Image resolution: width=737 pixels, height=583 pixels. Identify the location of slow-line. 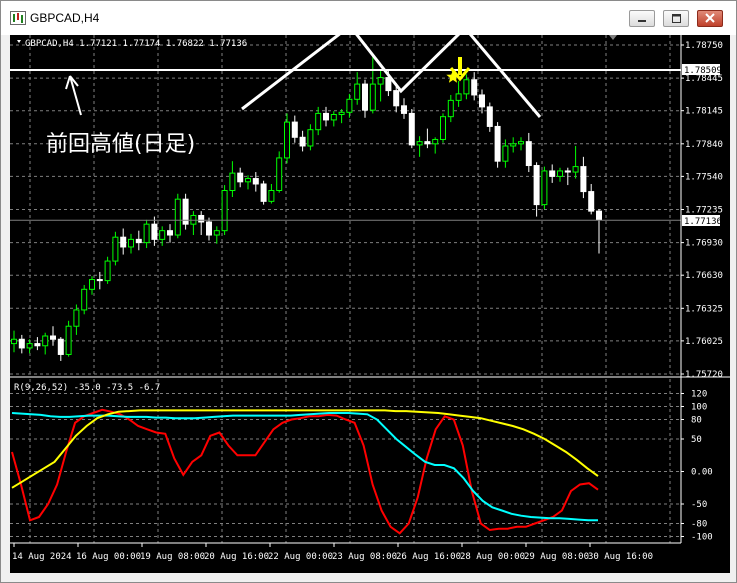
(305, 449).